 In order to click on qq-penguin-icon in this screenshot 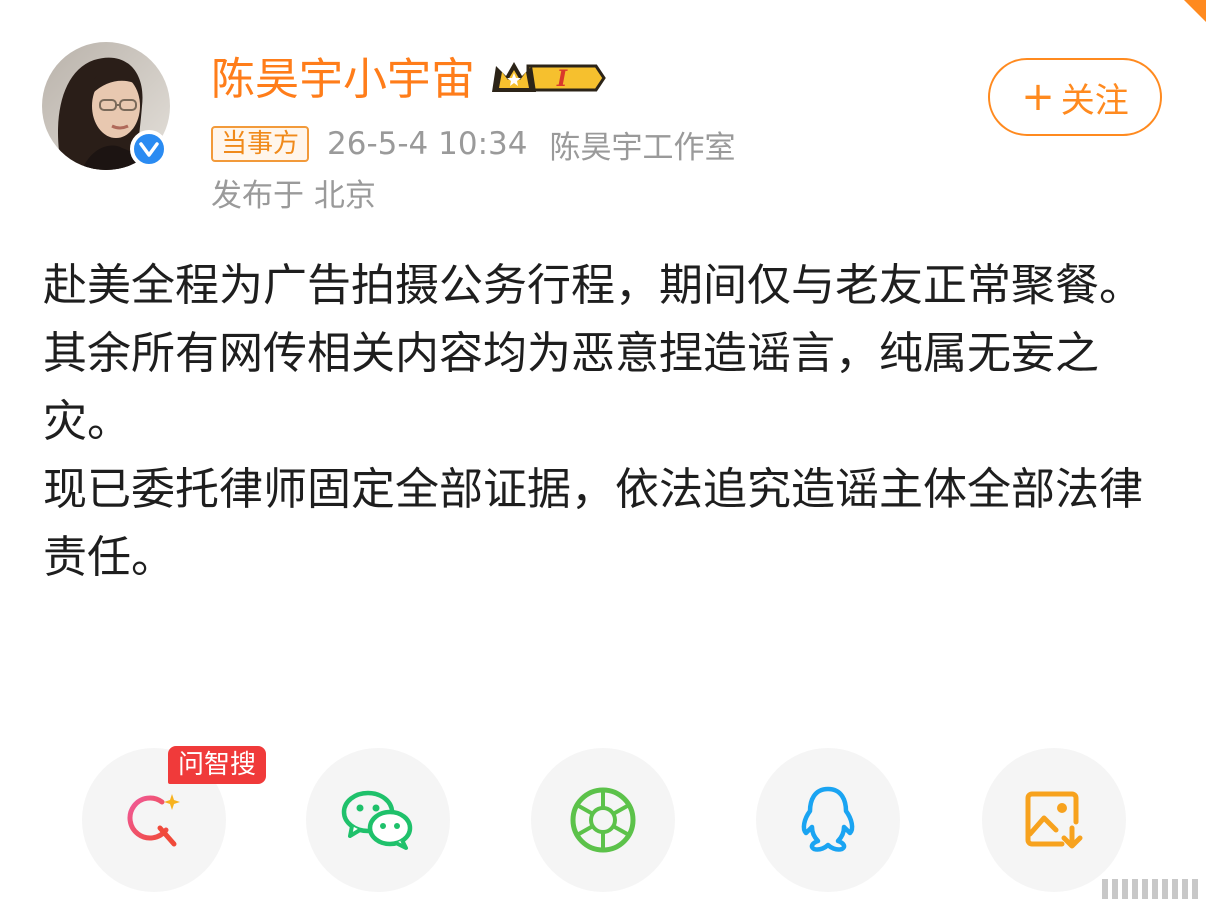, I will do `click(828, 819)`.